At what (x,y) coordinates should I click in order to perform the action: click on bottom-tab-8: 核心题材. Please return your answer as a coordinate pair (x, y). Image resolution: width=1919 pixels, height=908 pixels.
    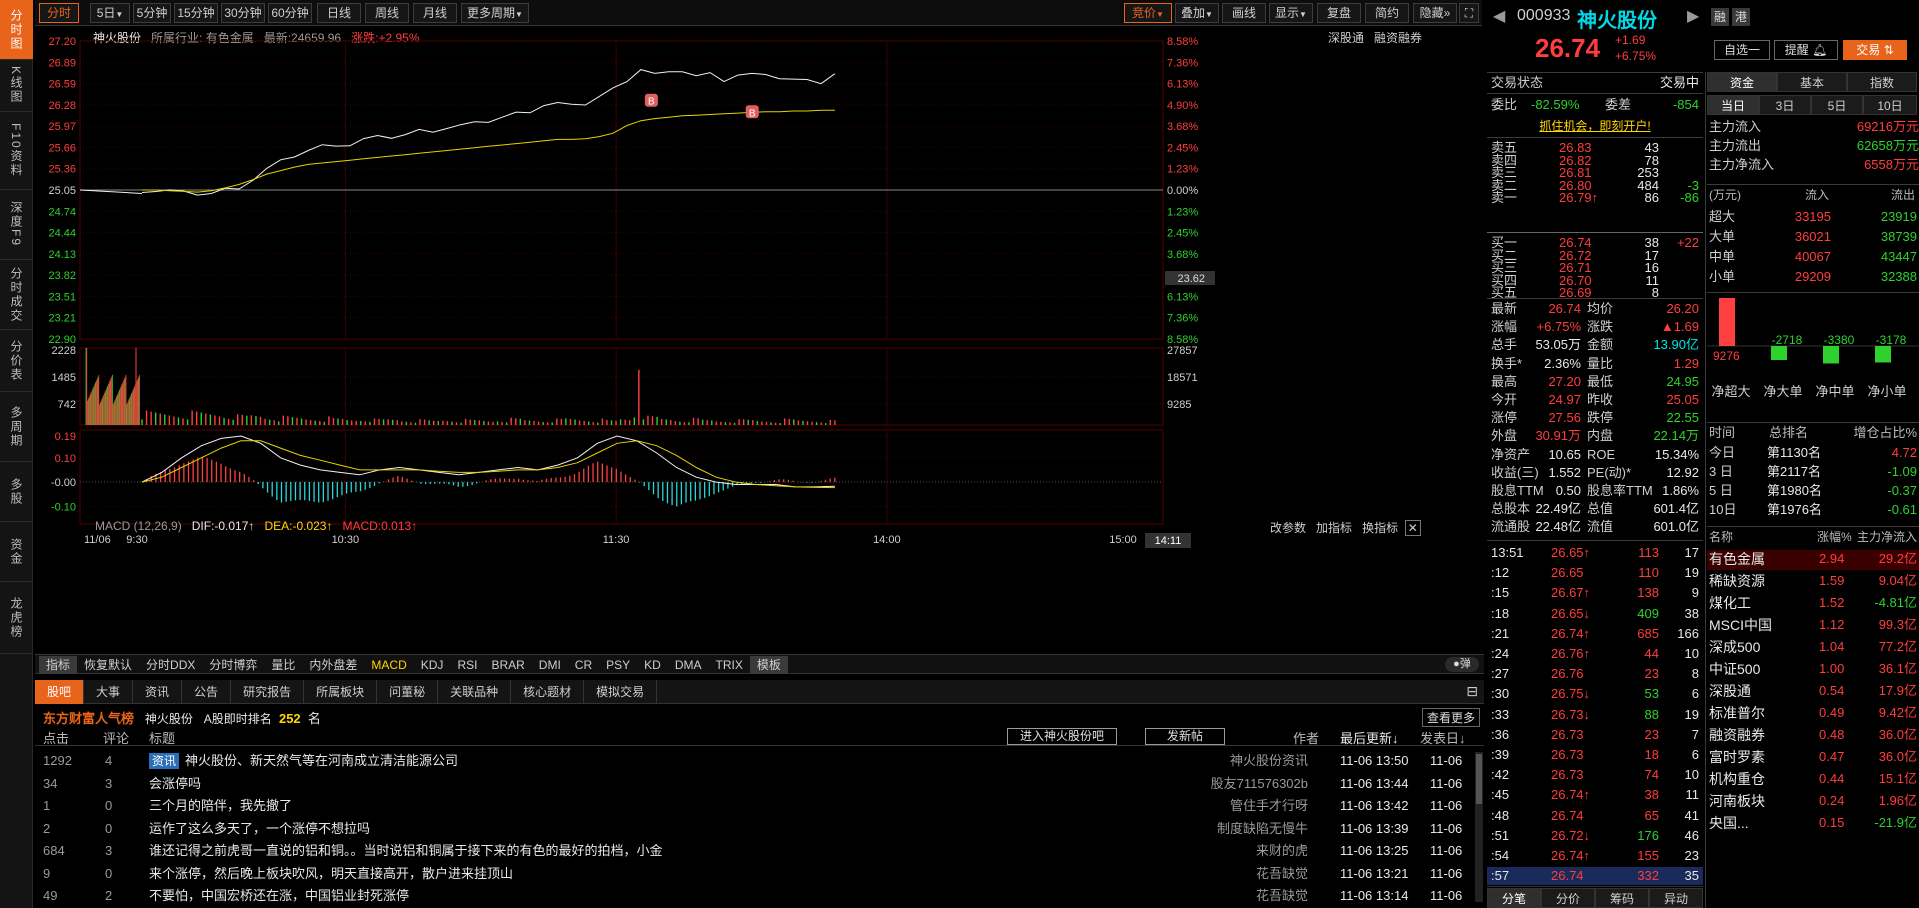
    Looking at the image, I should click on (548, 692).